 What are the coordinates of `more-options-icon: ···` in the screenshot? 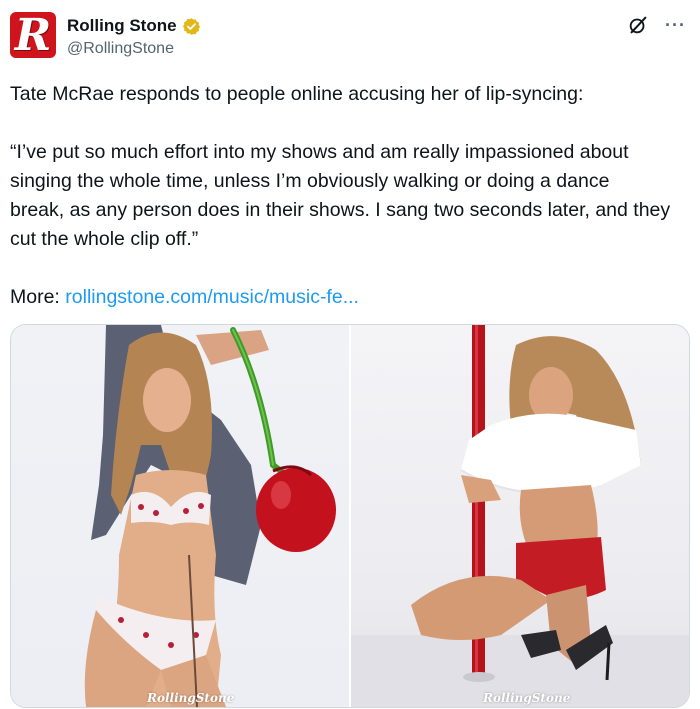 It's located at (675, 25).